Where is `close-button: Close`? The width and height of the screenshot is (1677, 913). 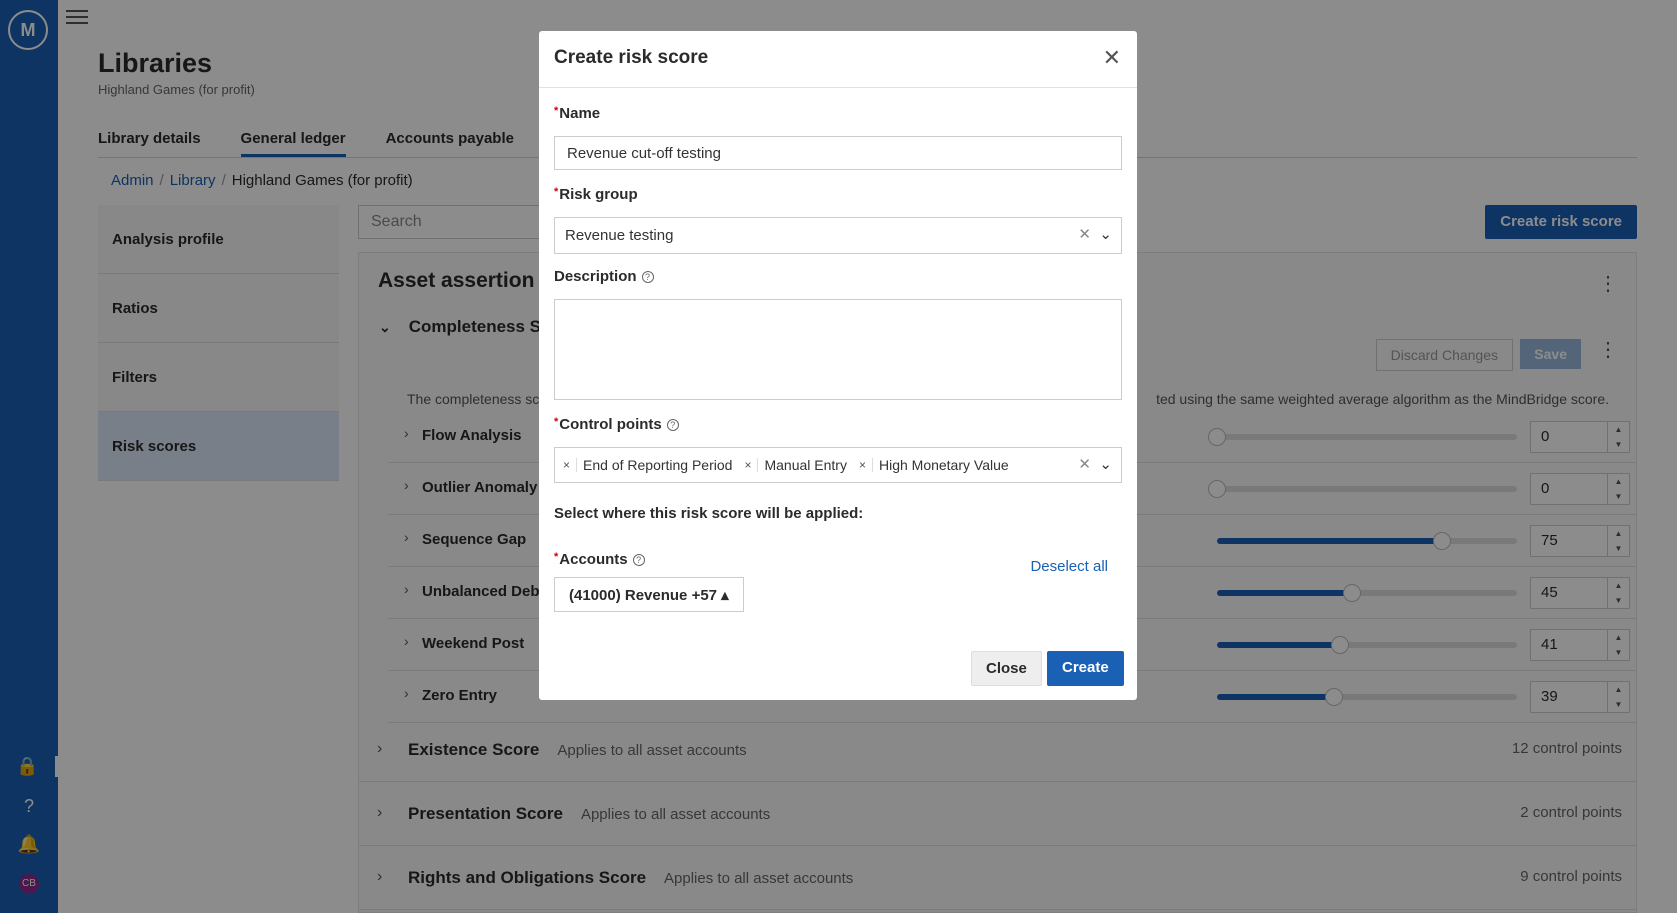 close-button: Close is located at coordinates (1006, 668).